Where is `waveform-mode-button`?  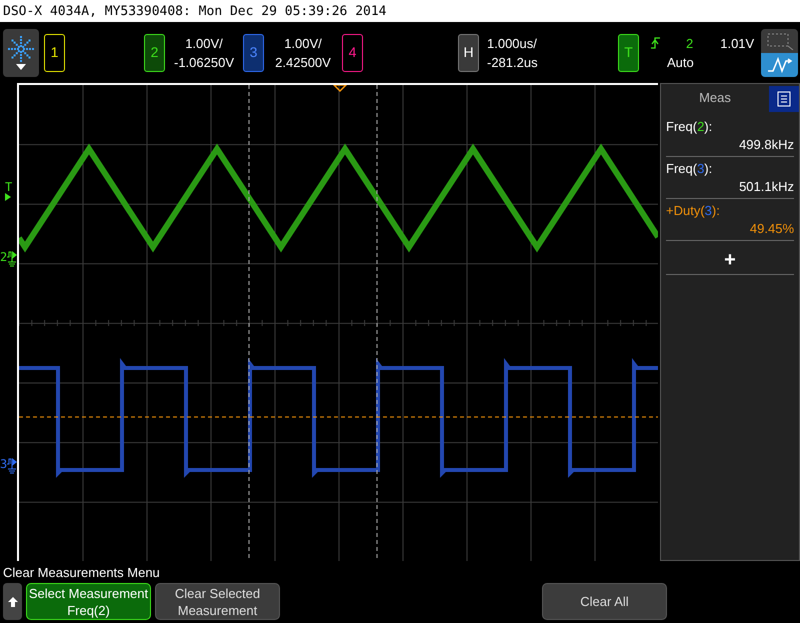
waveform-mode-button is located at coordinates (779, 64).